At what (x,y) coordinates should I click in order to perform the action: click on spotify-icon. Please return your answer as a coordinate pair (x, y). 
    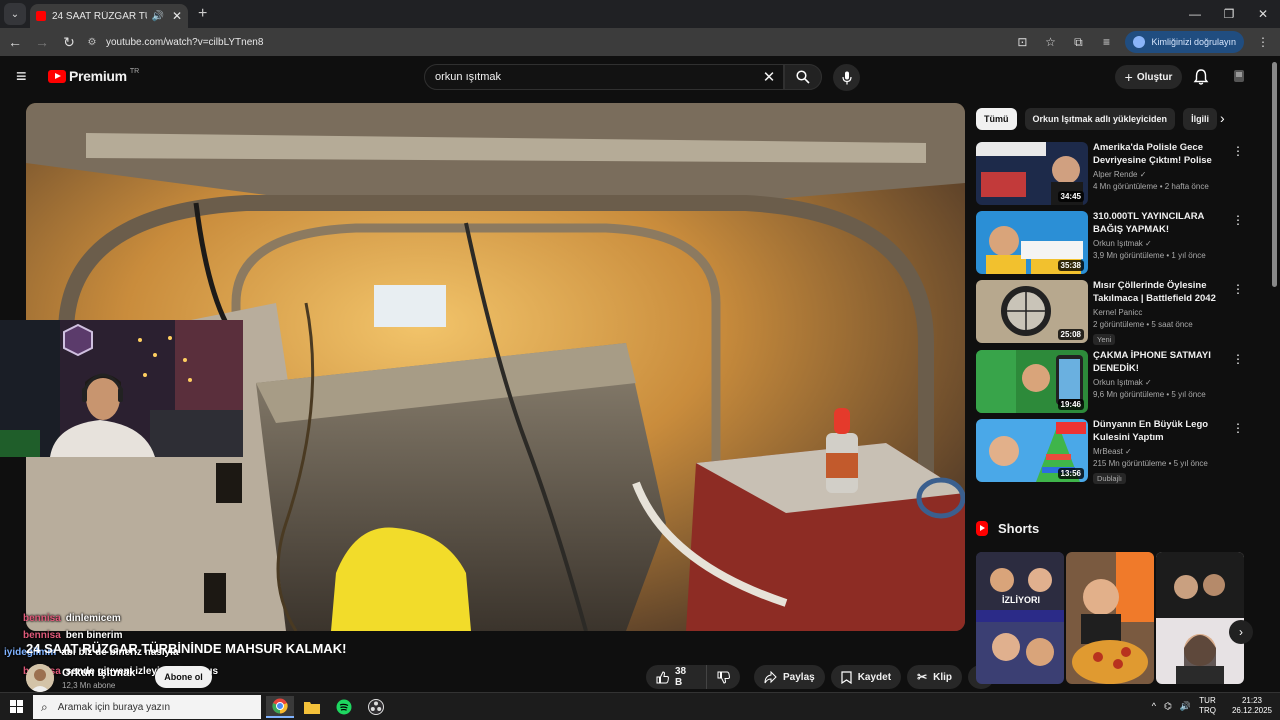
    Looking at the image, I should click on (344, 707).